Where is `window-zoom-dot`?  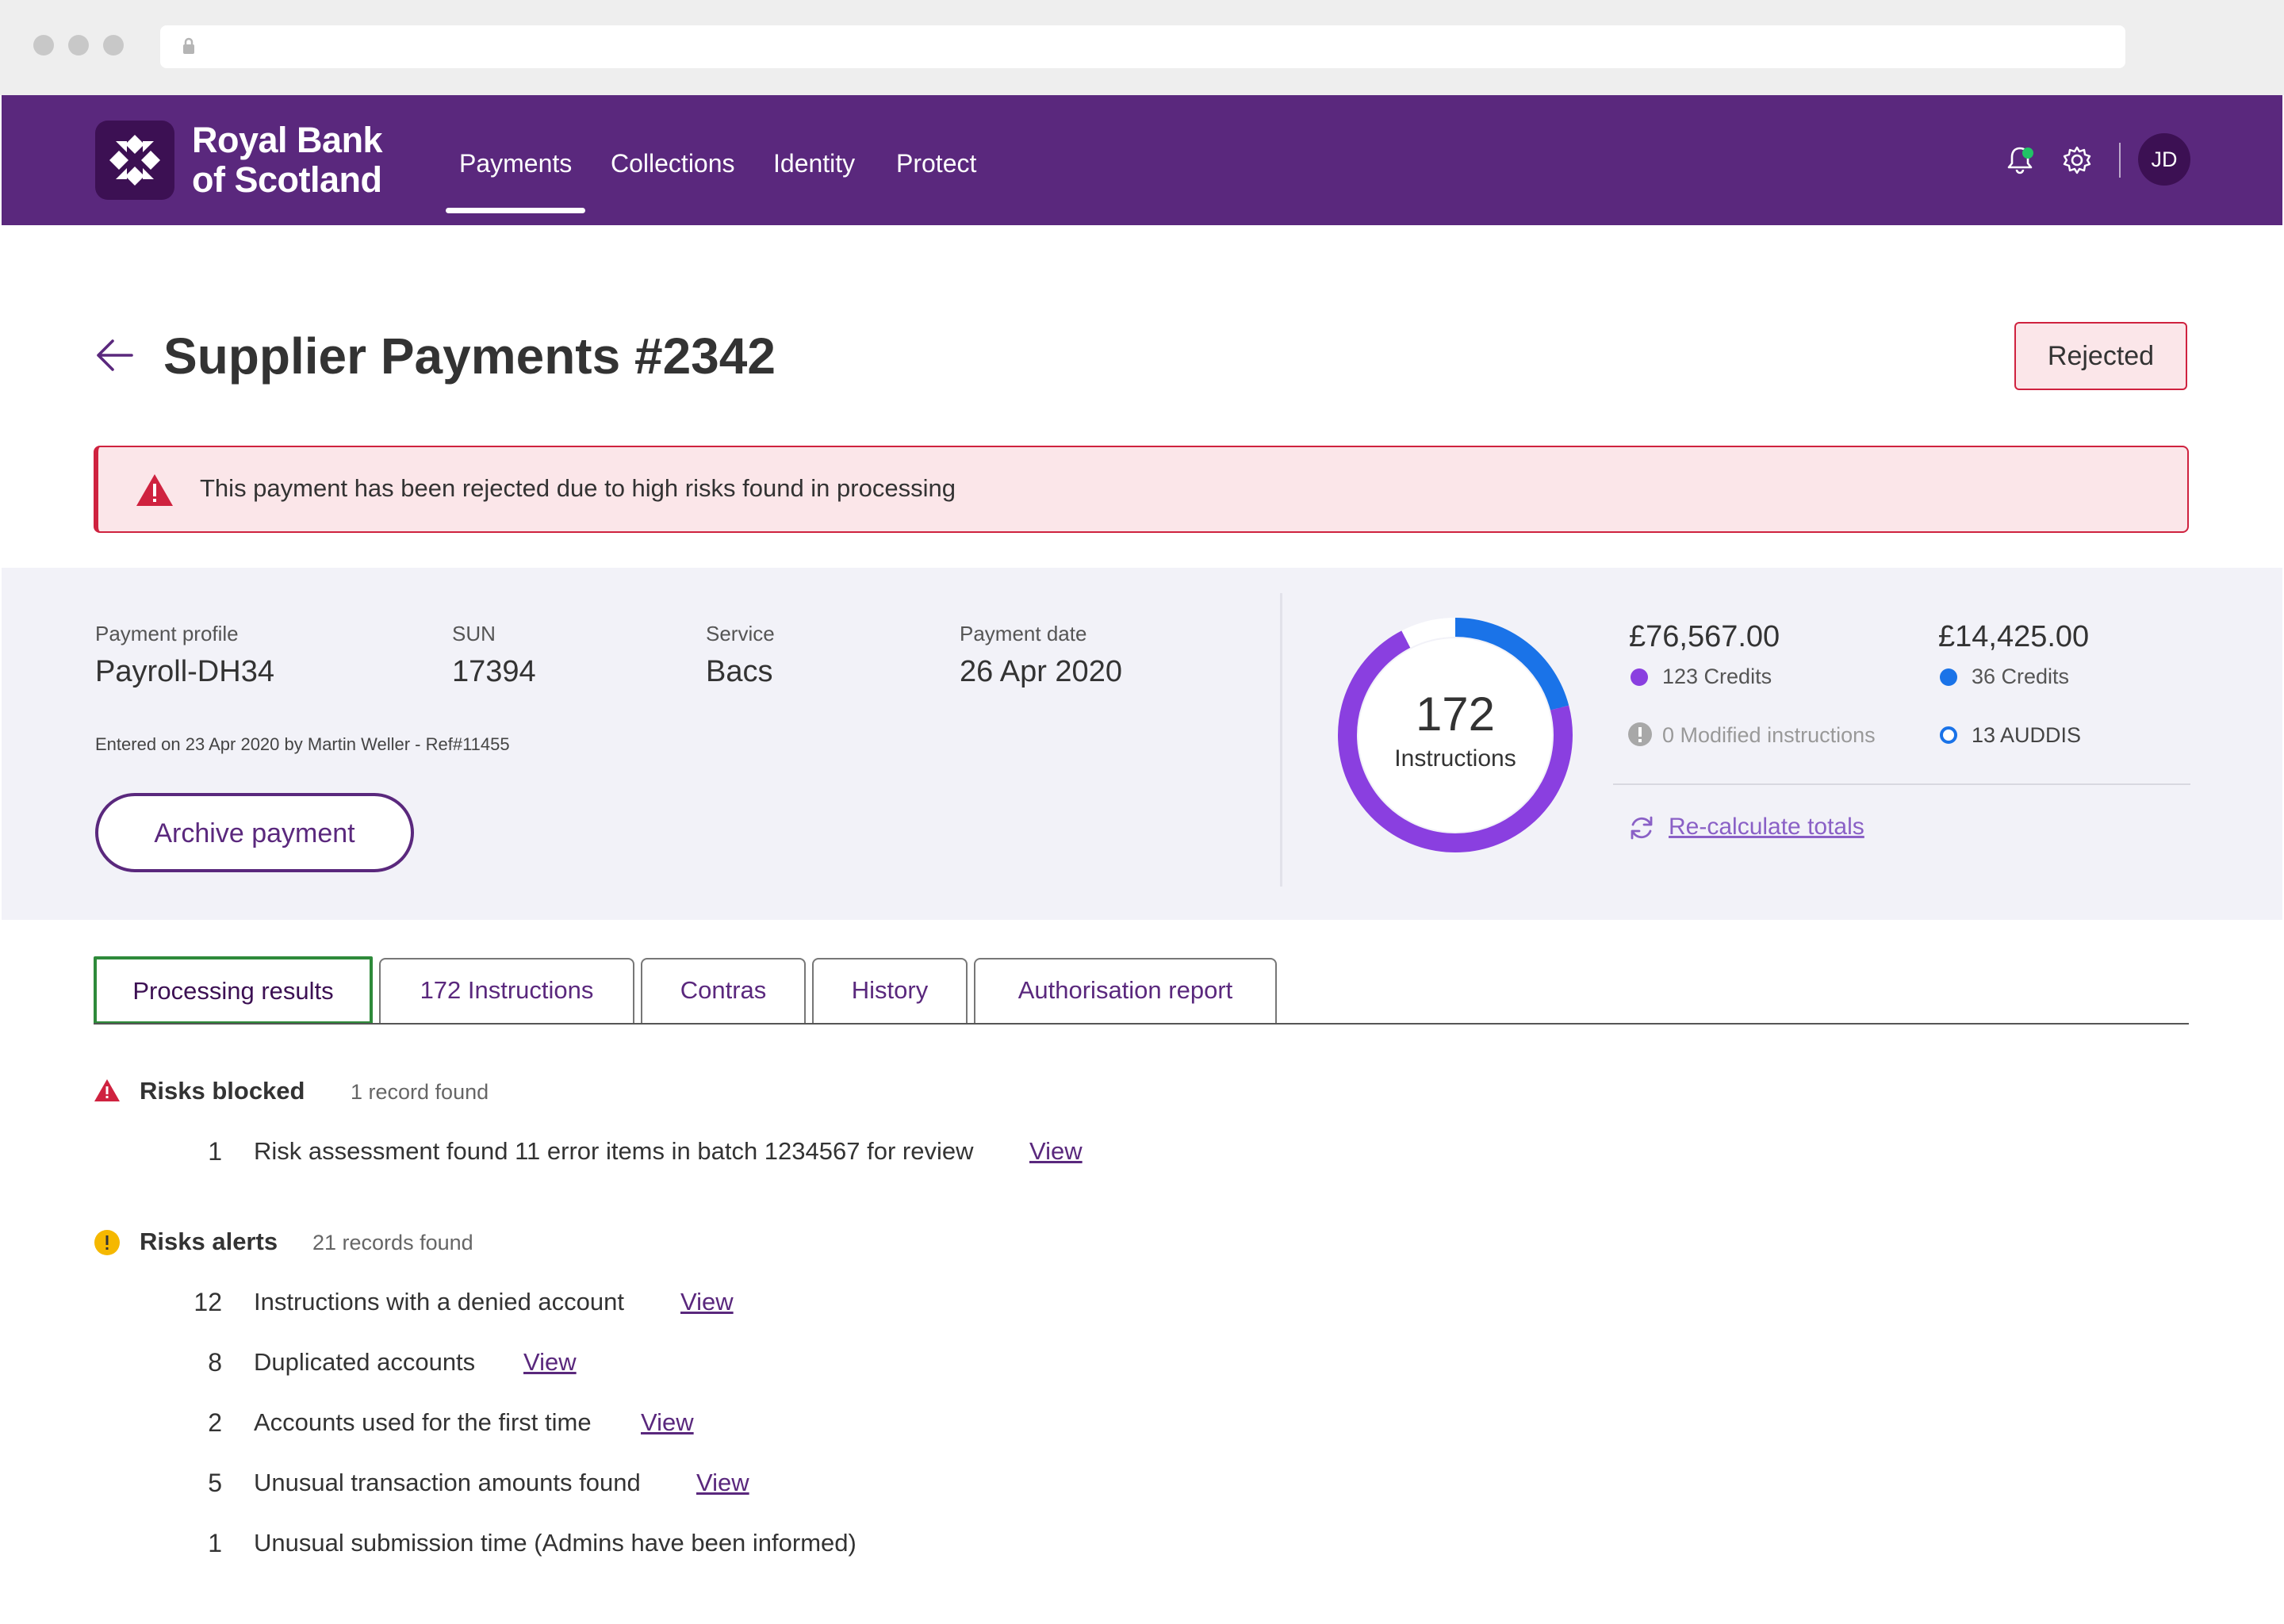 window-zoom-dot is located at coordinates (113, 45).